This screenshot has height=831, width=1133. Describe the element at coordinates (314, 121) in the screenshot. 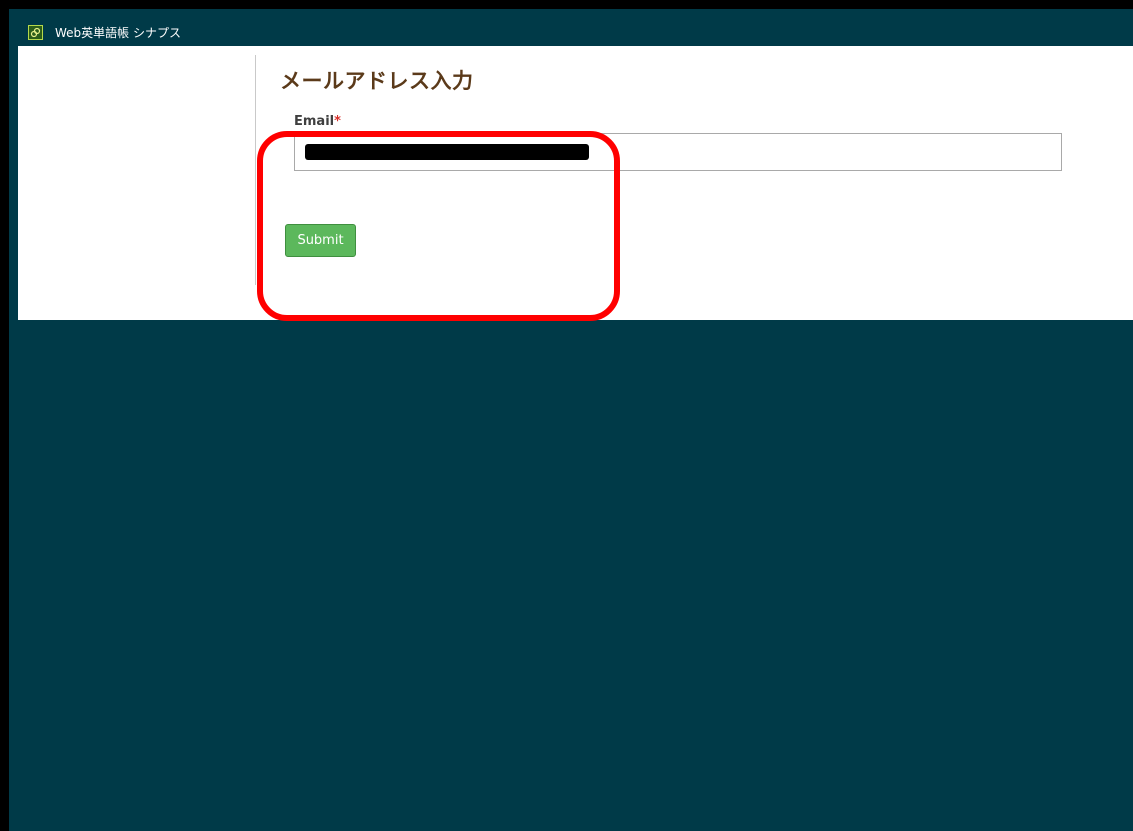

I see `email-label-text: Email` at that location.